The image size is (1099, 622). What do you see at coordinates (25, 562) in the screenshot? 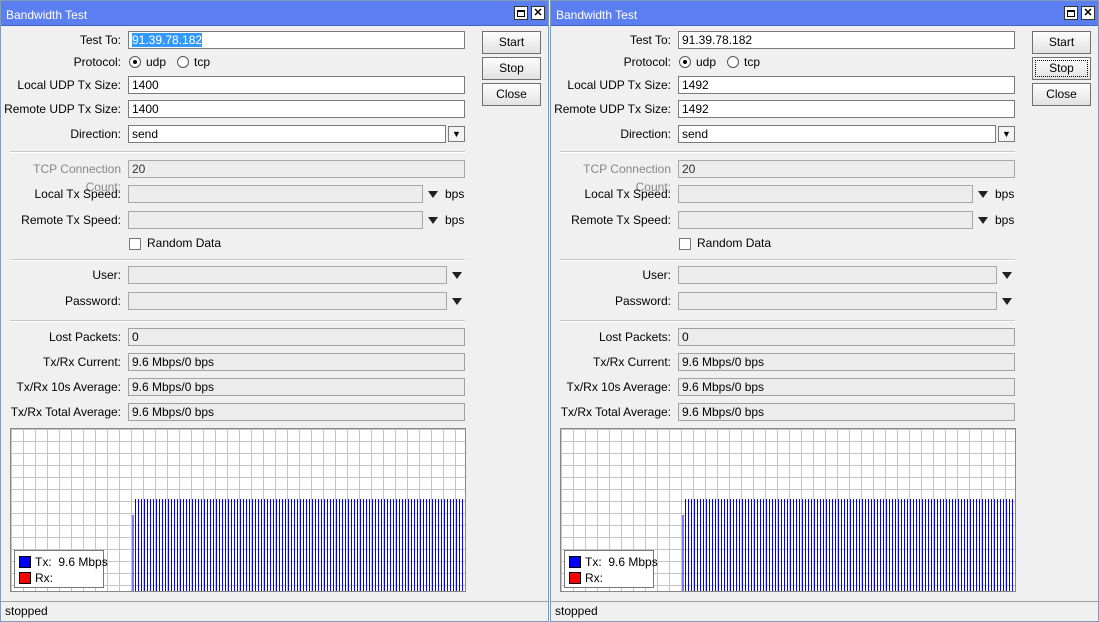
I see `tx-legend-swatch` at bounding box center [25, 562].